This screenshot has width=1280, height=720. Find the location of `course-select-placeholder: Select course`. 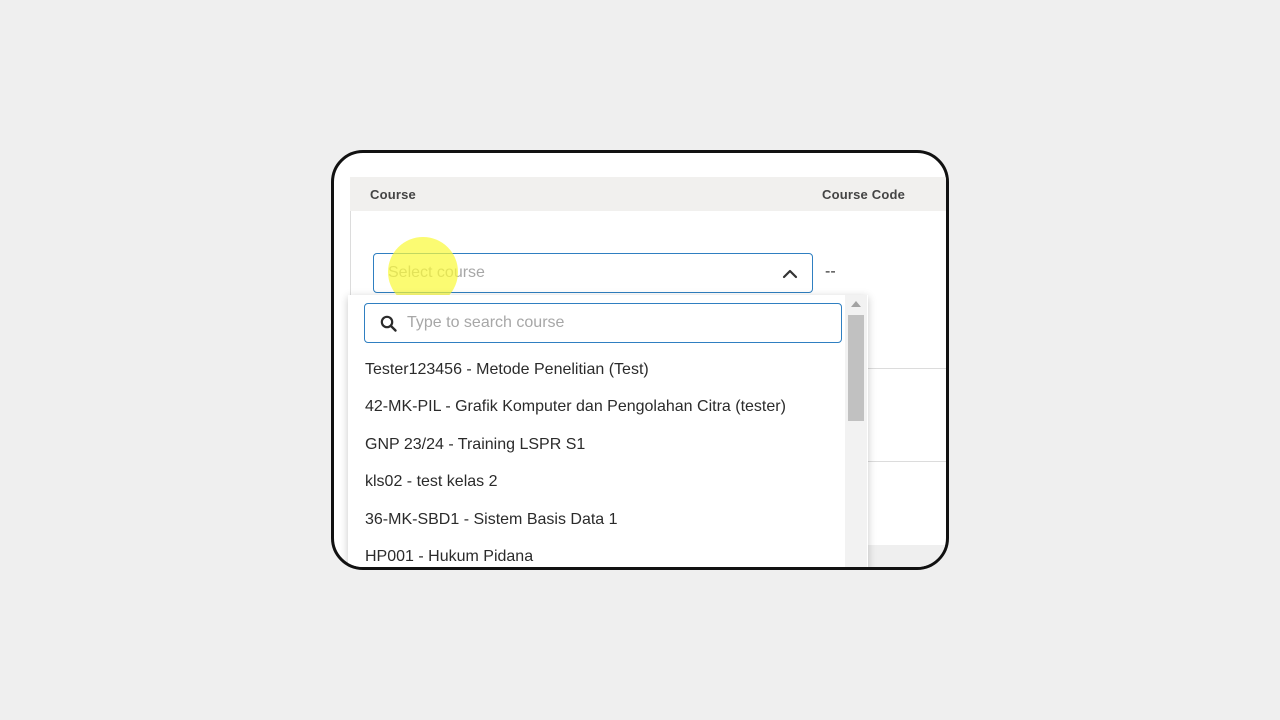

course-select-placeholder: Select course is located at coordinates (436, 272).